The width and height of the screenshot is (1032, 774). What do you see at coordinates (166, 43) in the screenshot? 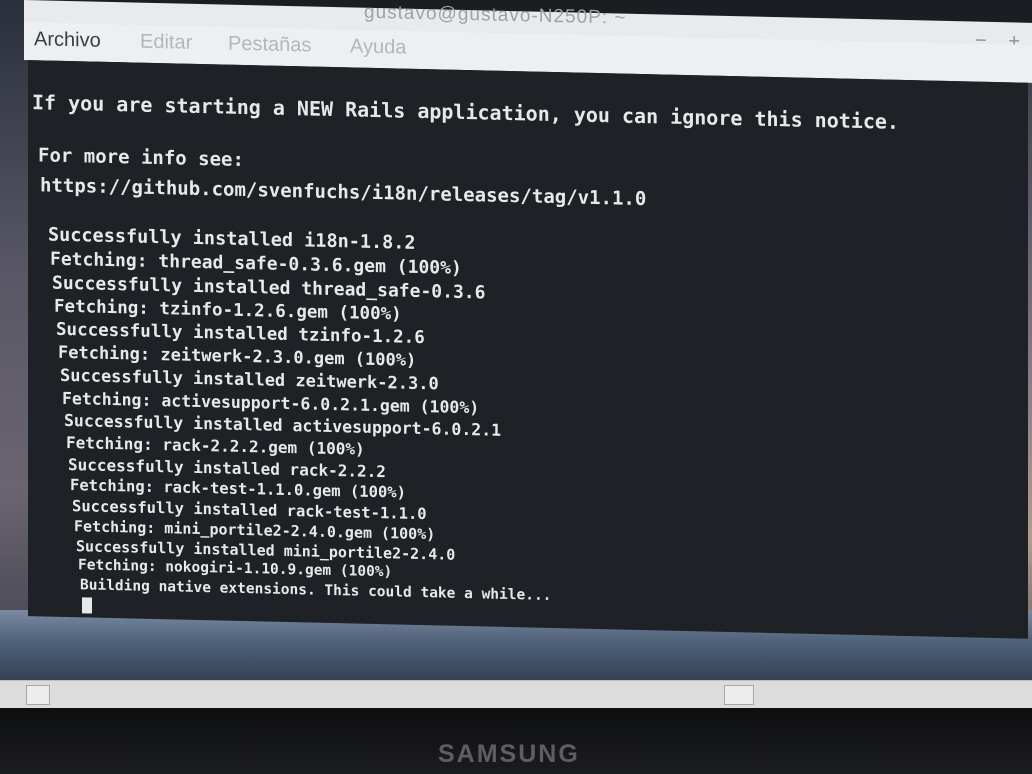
I see `menu-editar: Editar` at bounding box center [166, 43].